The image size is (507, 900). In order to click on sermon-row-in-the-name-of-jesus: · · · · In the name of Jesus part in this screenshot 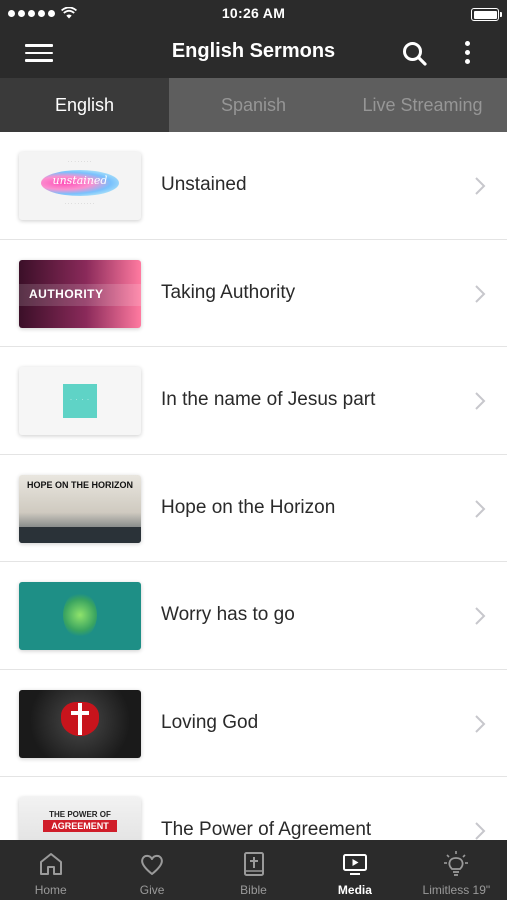, I will do `click(253, 401)`.